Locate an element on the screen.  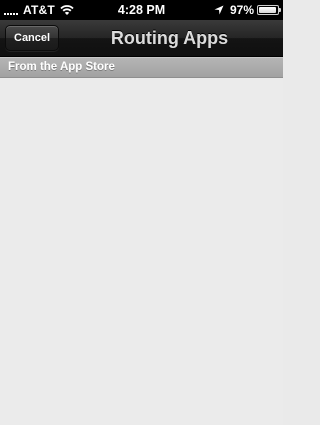
location-arrow-icon is located at coordinates (219, 10).